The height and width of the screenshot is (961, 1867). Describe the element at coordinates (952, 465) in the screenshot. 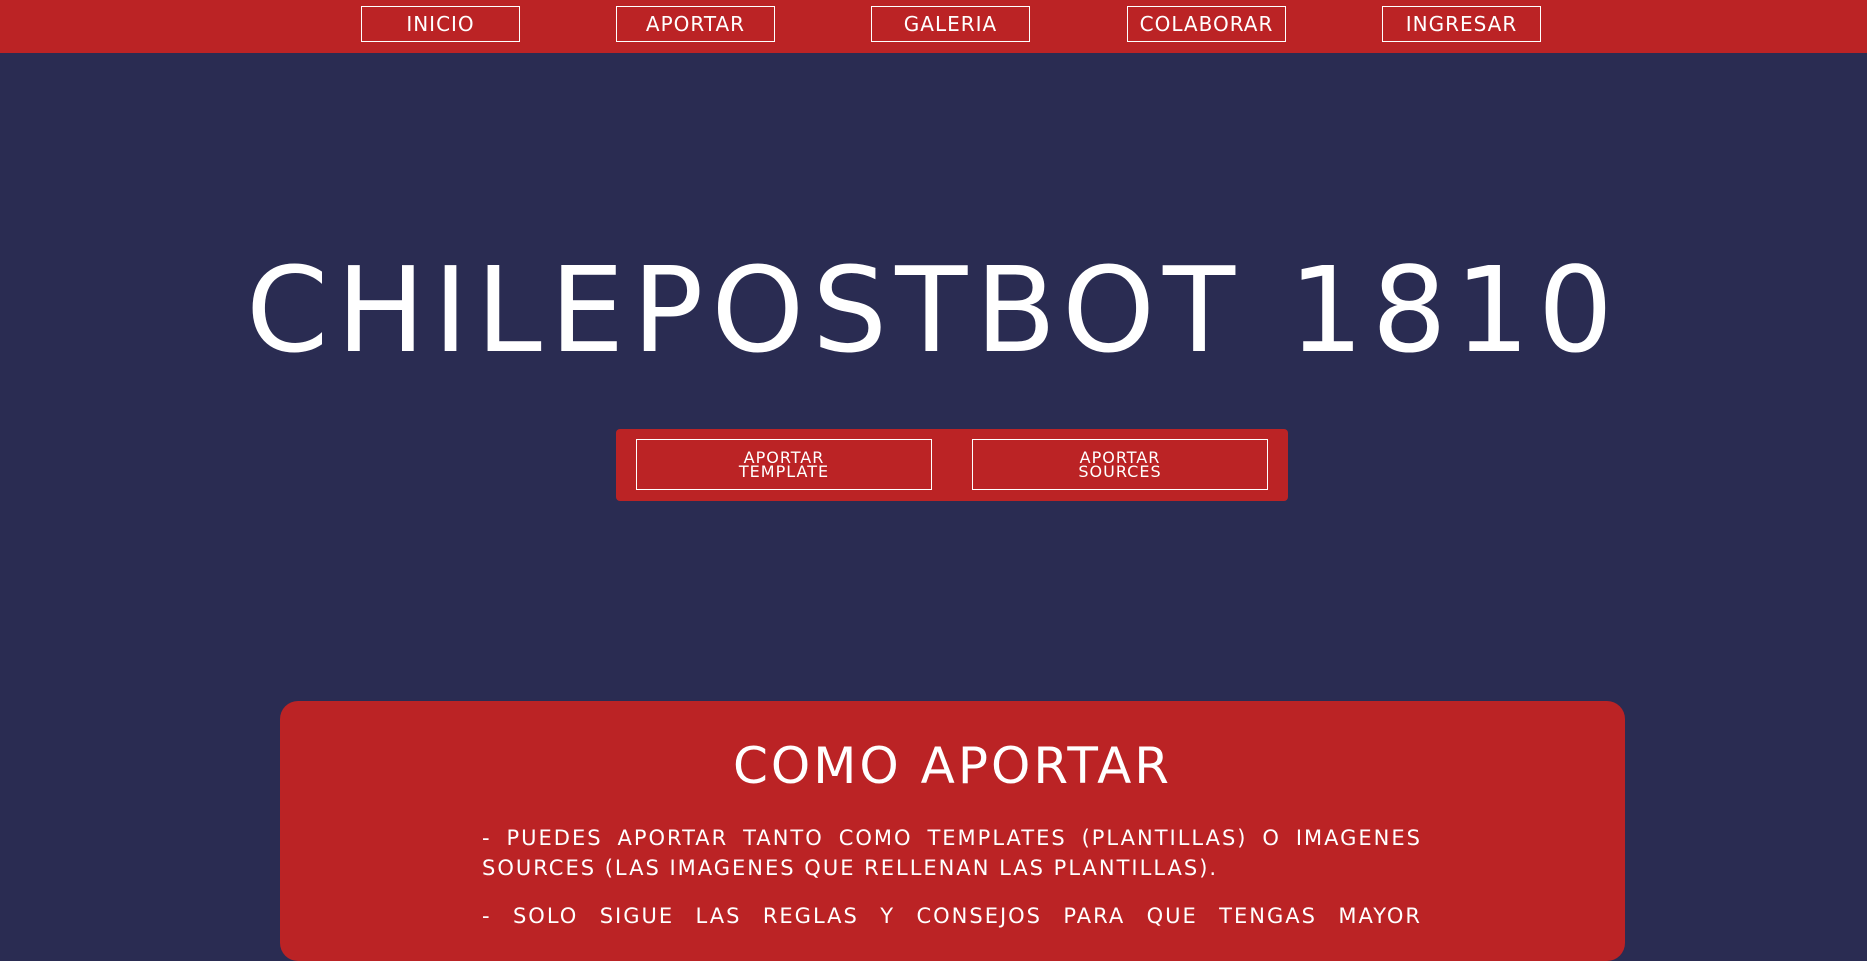

I see `contribute-button-panel: APORTAR TEMPLATE APORTAR SOURCES` at that location.